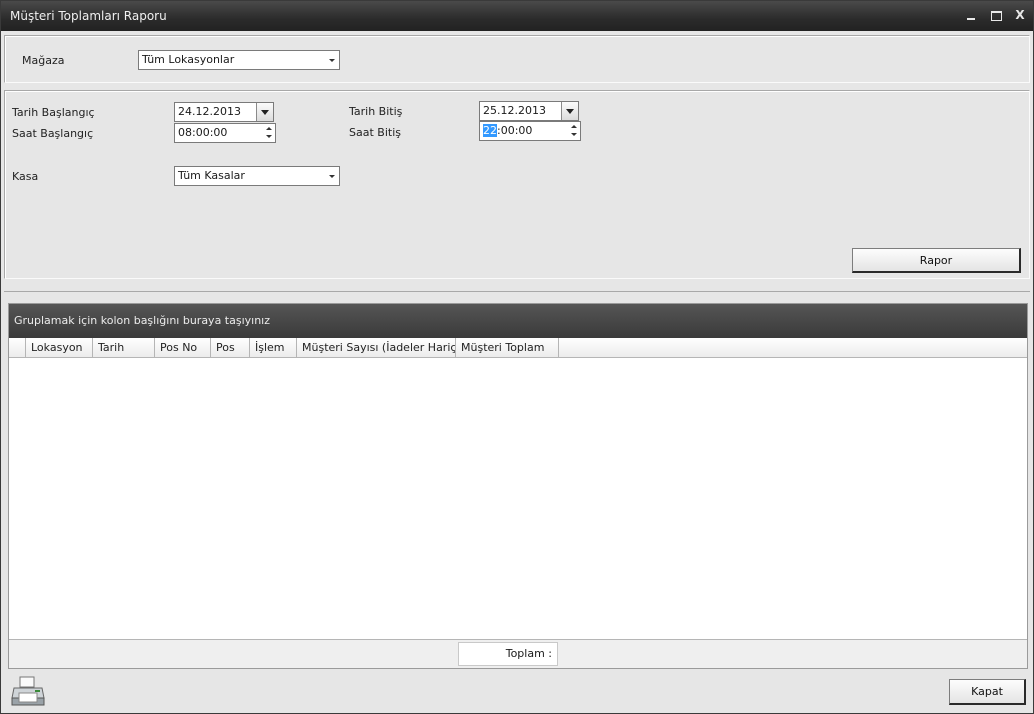  Describe the element at coordinates (514, 110) in the screenshot. I see `date-end-value: 25.12.2013` at that location.